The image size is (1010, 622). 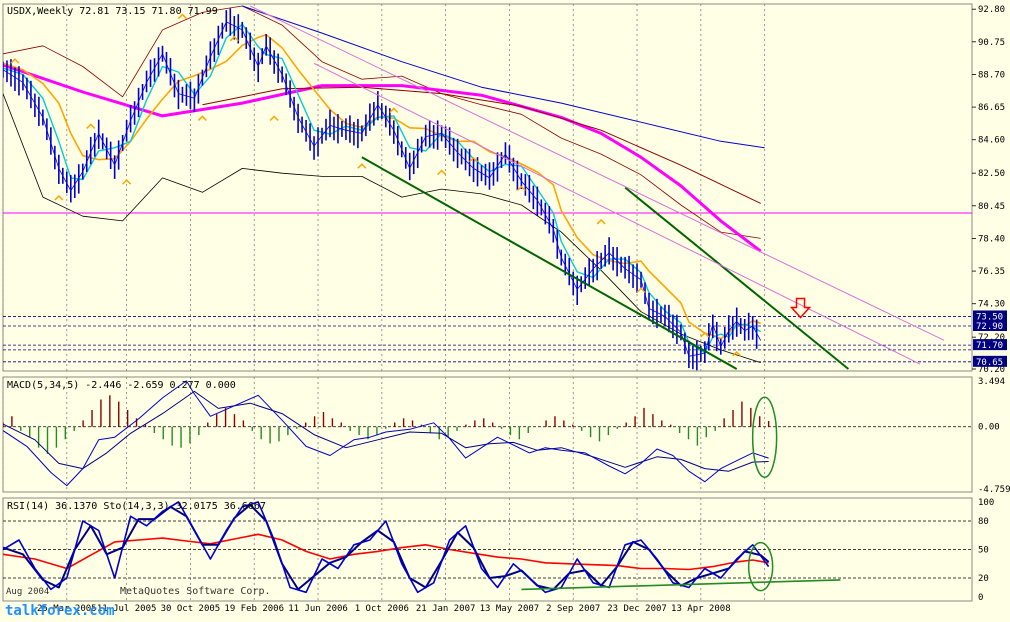 I want to click on price-tick-label: 76.35, so click(x=991, y=272).